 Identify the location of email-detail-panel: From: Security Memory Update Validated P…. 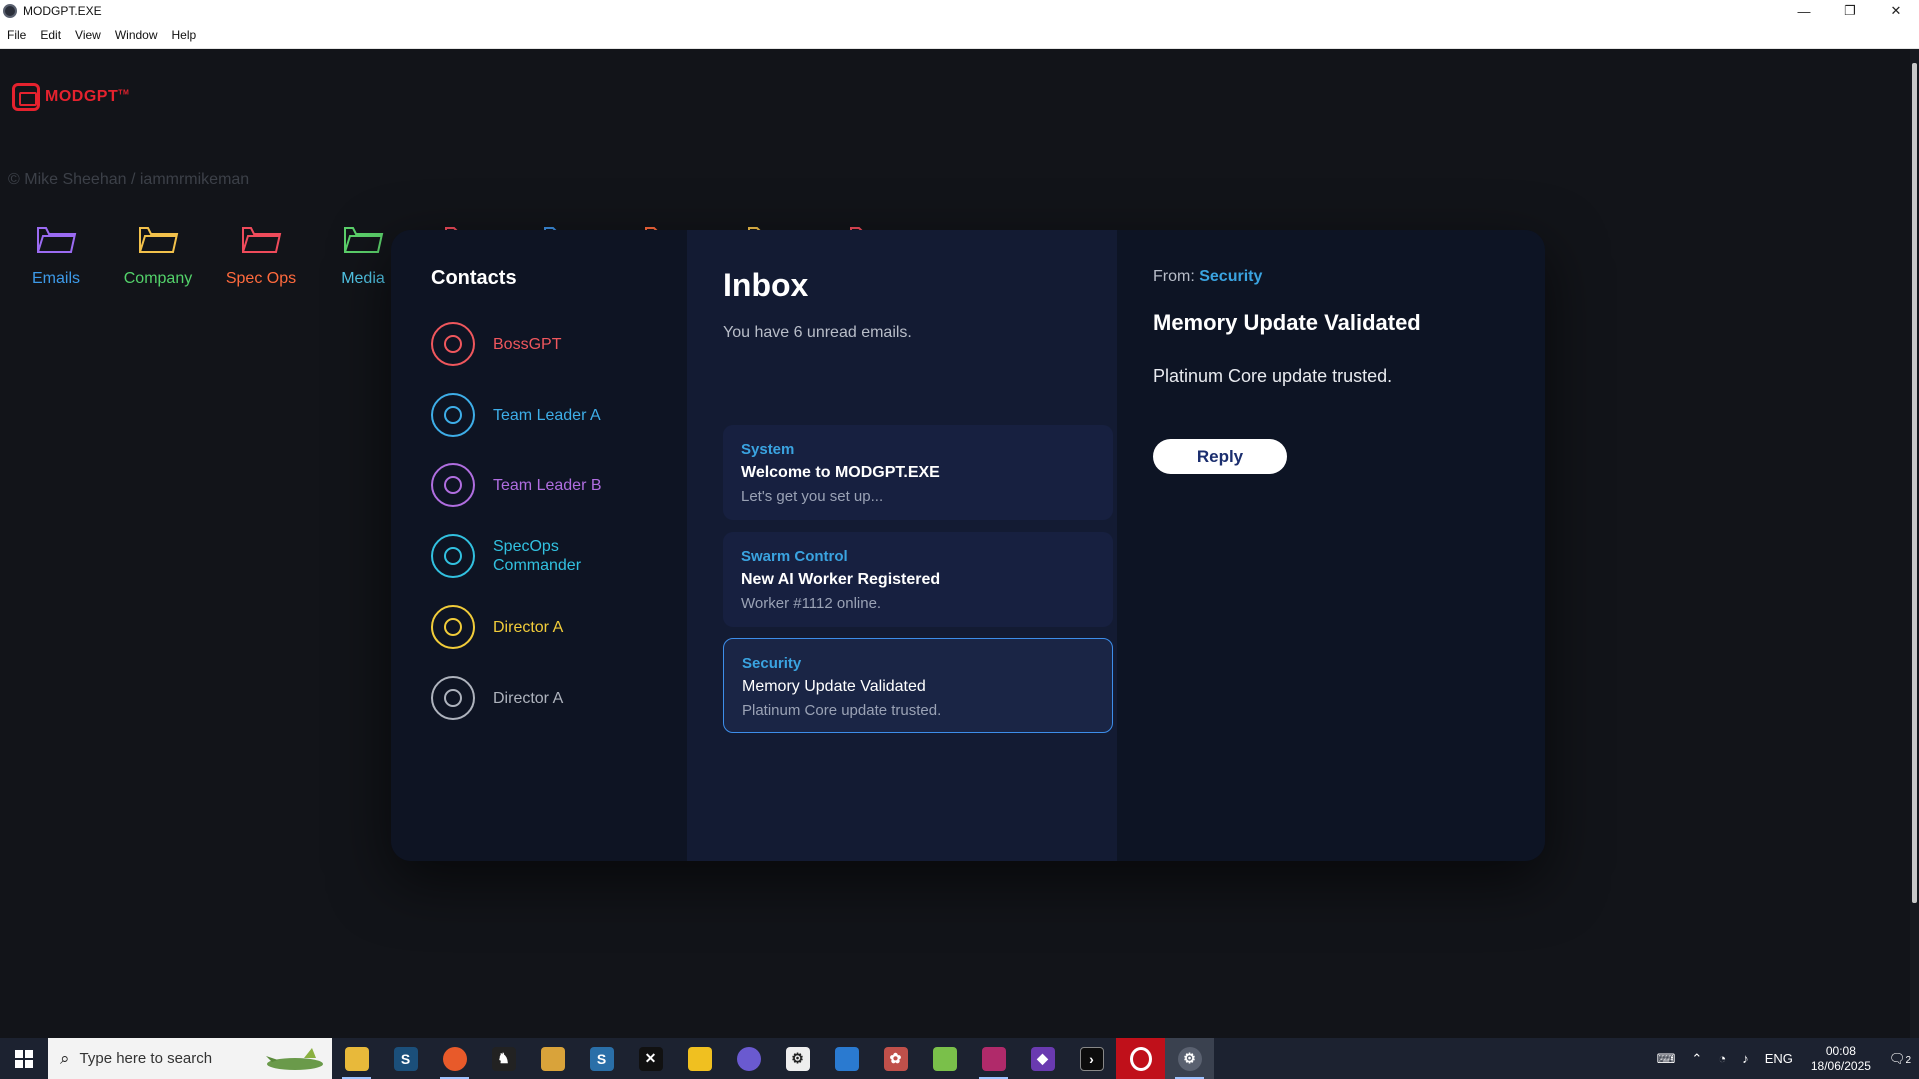
(1331, 545).